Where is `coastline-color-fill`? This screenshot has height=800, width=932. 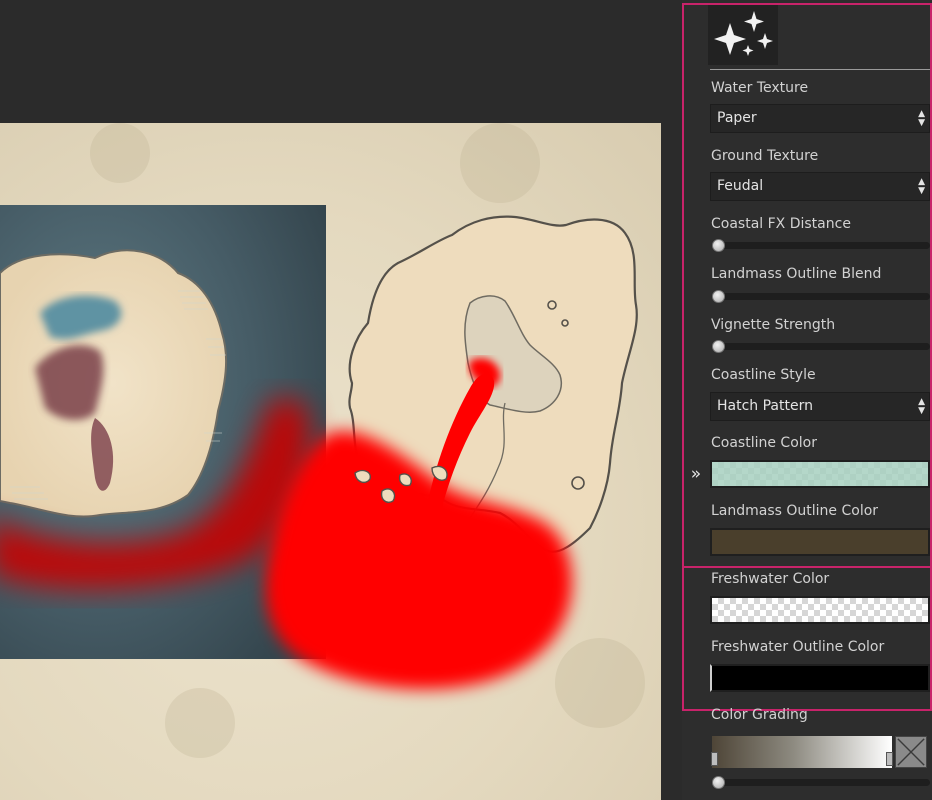 coastline-color-fill is located at coordinates (820, 474).